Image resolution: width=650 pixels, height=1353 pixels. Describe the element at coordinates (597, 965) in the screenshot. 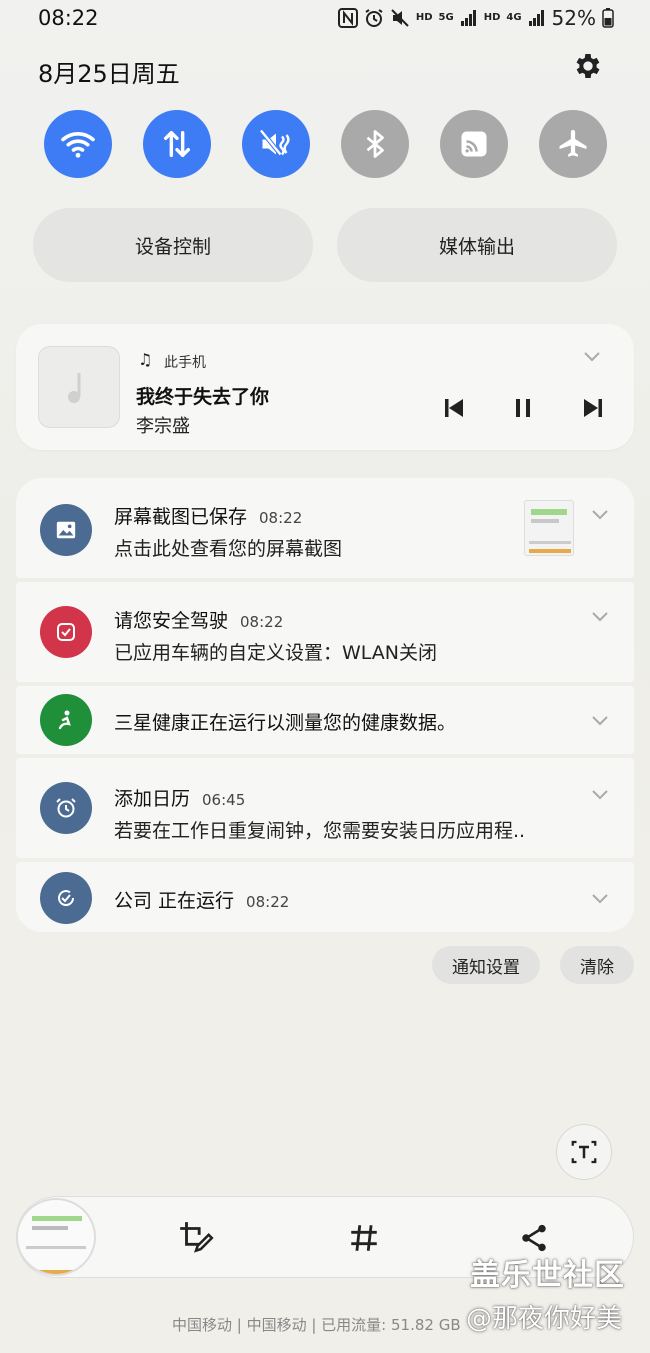

I see `clear-button: 清除` at that location.